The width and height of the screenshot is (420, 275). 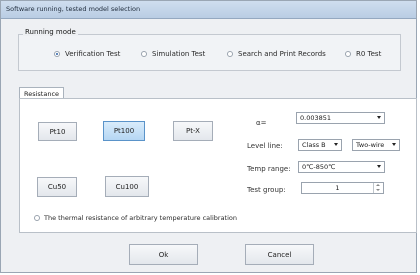 I want to click on test-group-label: Test group:, so click(x=266, y=190).